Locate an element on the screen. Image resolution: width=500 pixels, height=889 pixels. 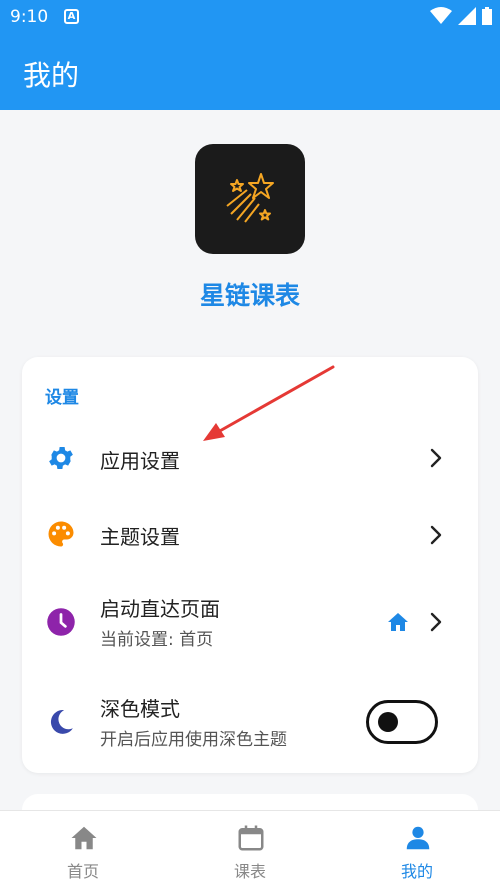
theme-settings-row: 主题设置 is located at coordinates (250, 536).